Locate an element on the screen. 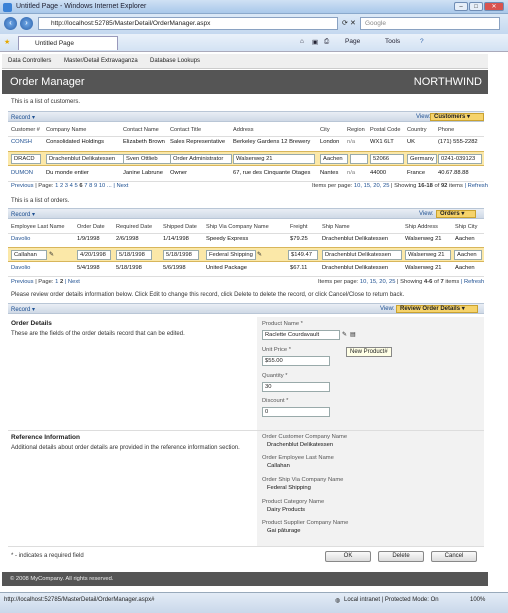  forward-button: › is located at coordinates (26, 23).